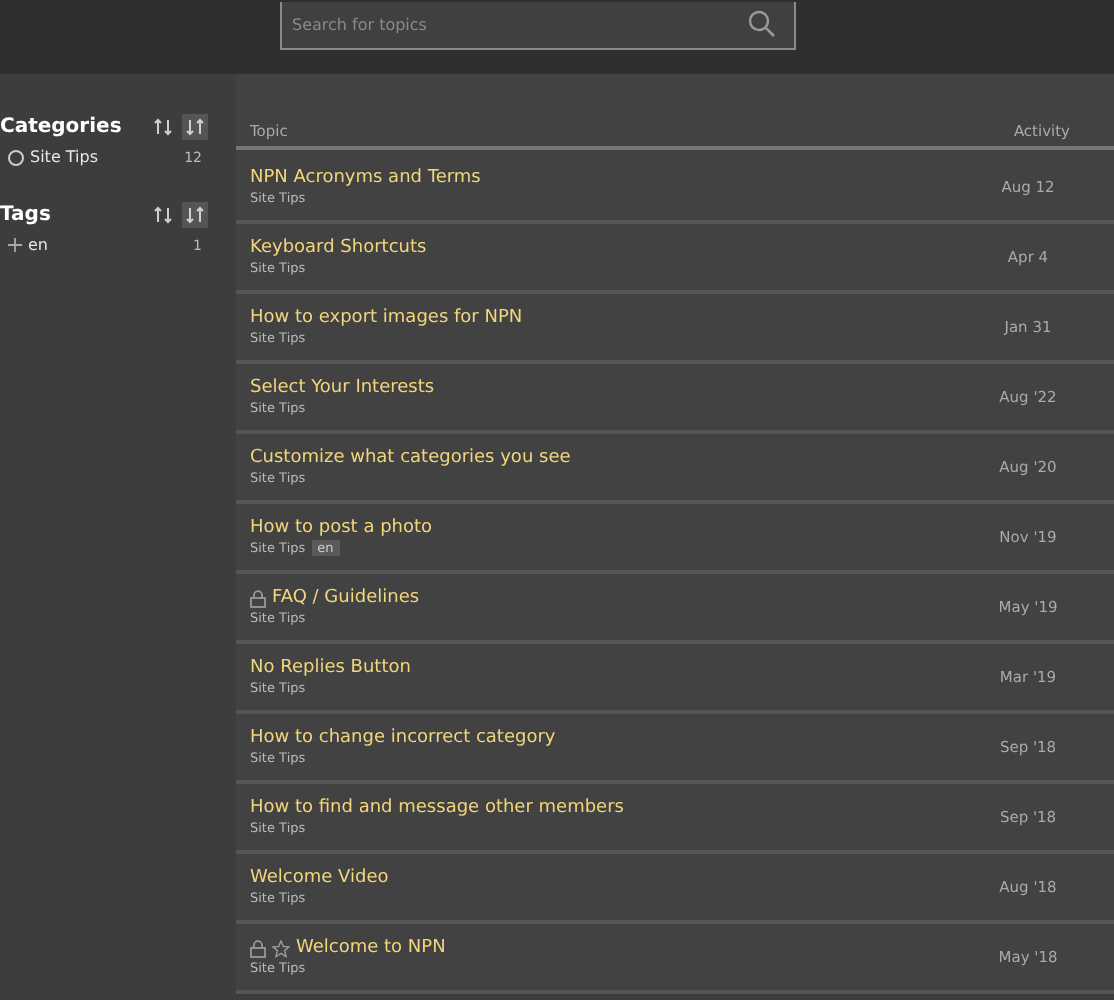 The width and height of the screenshot is (1114, 1000). What do you see at coordinates (437, 808) in the screenshot?
I see `topic-link: How to find and message other members` at bounding box center [437, 808].